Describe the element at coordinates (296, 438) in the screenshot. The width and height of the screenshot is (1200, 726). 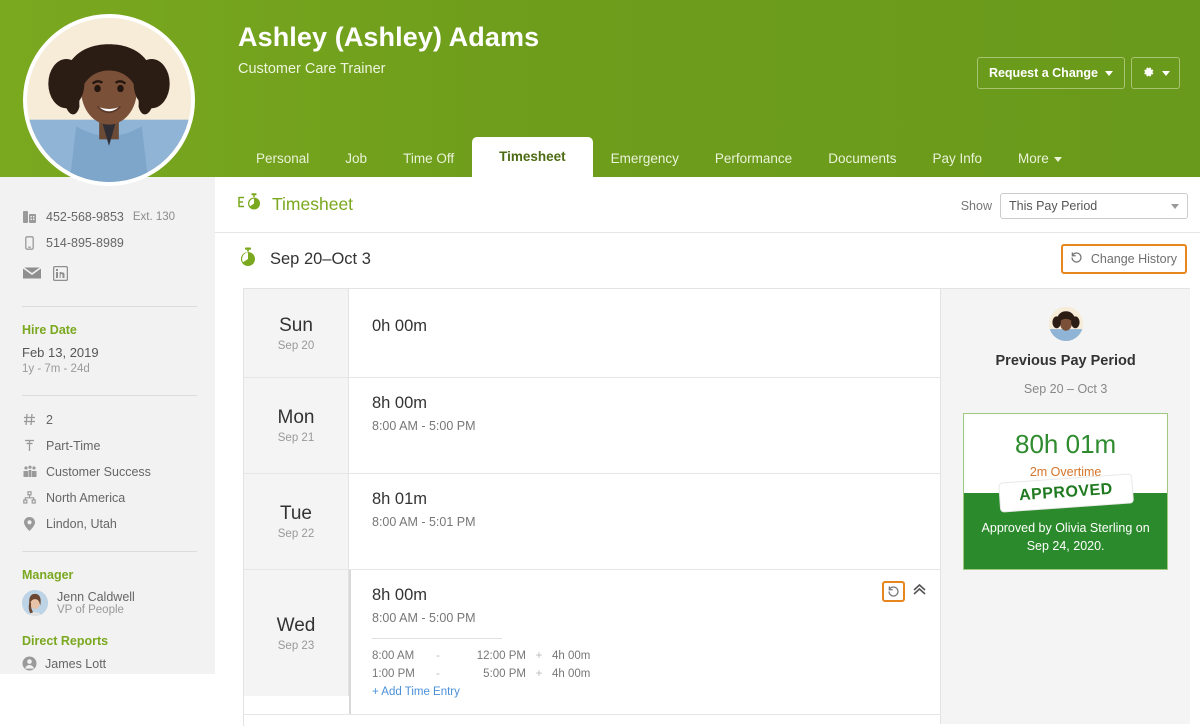
I see `day-date: Sep 21` at that location.